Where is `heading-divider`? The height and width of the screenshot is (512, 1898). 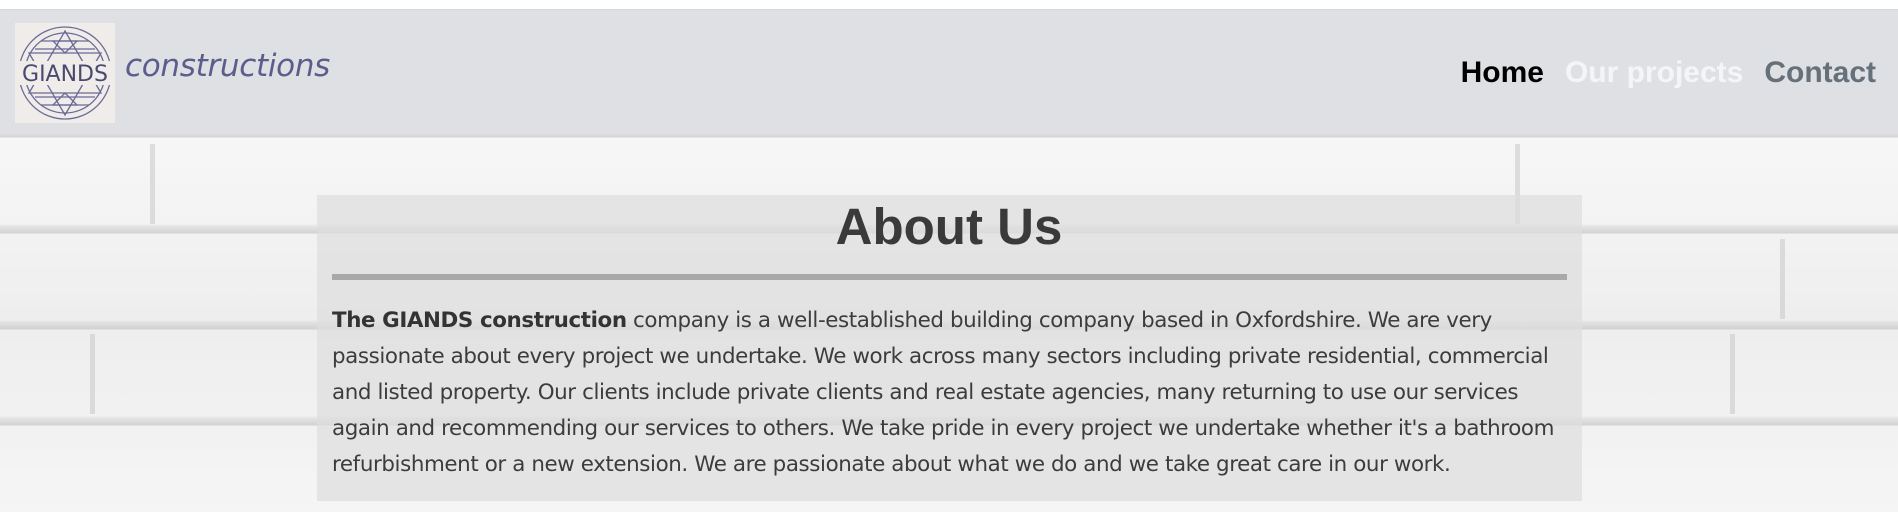
heading-divider is located at coordinates (949, 277).